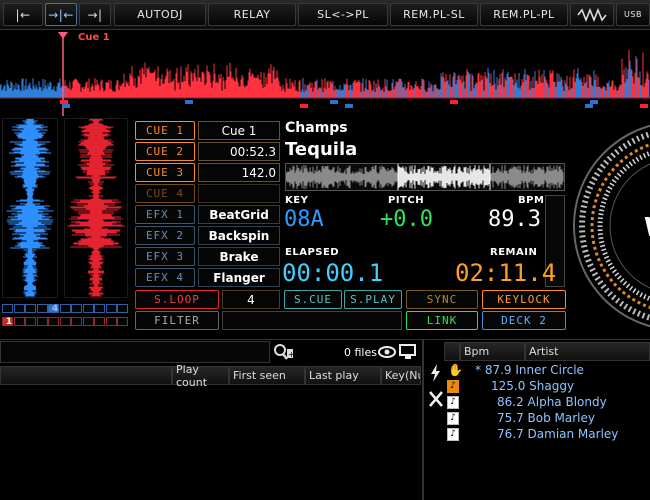 This screenshot has height=500, width=650. What do you see at coordinates (373, 299) in the screenshot?
I see `splay-button: S.PLAY` at bounding box center [373, 299].